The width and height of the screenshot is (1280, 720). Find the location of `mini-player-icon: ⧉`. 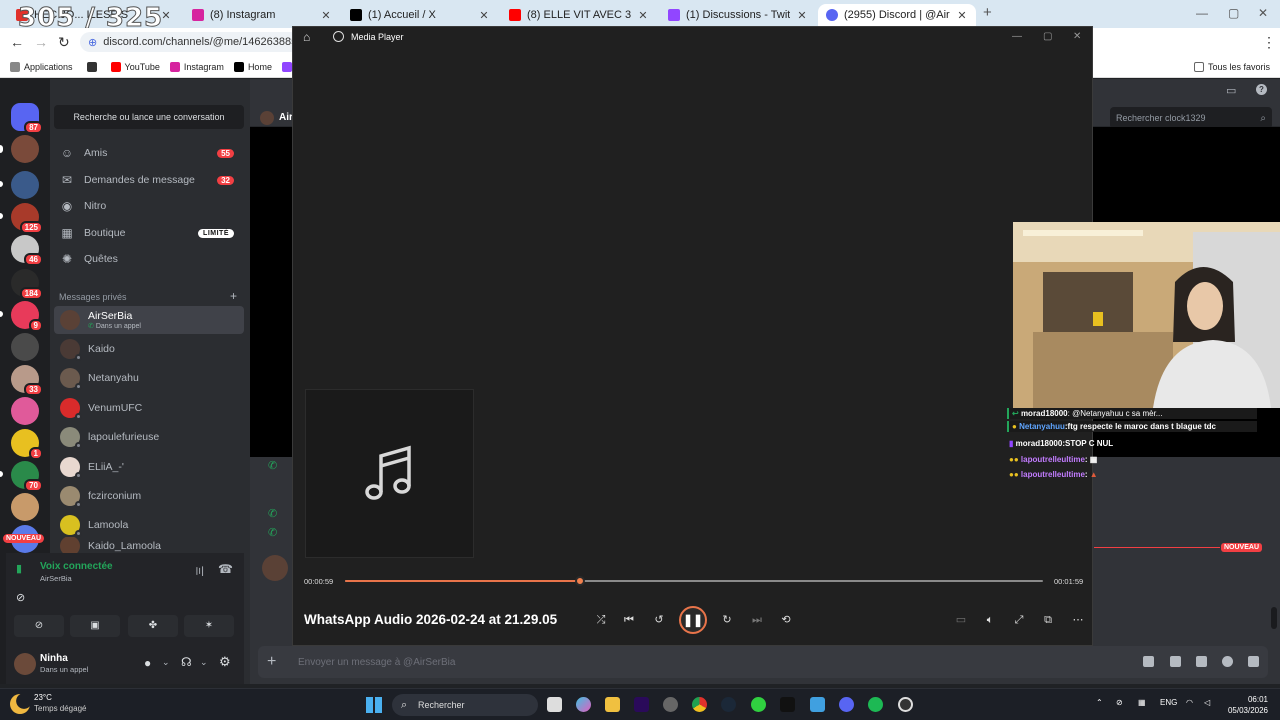

mini-player-icon: ⧉ is located at coordinates (1048, 620).